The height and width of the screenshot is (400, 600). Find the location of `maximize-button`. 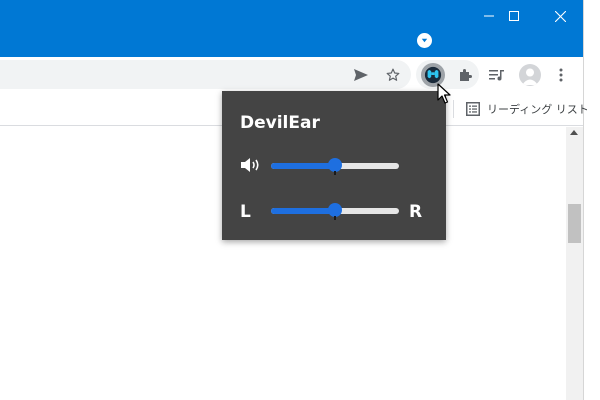

maximize-button is located at coordinates (514, 16).